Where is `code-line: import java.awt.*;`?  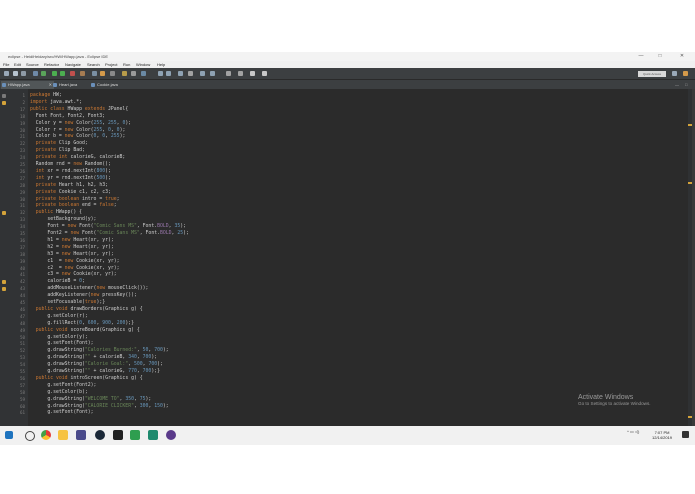 code-line: import java.awt.*; is located at coordinates (56, 102).